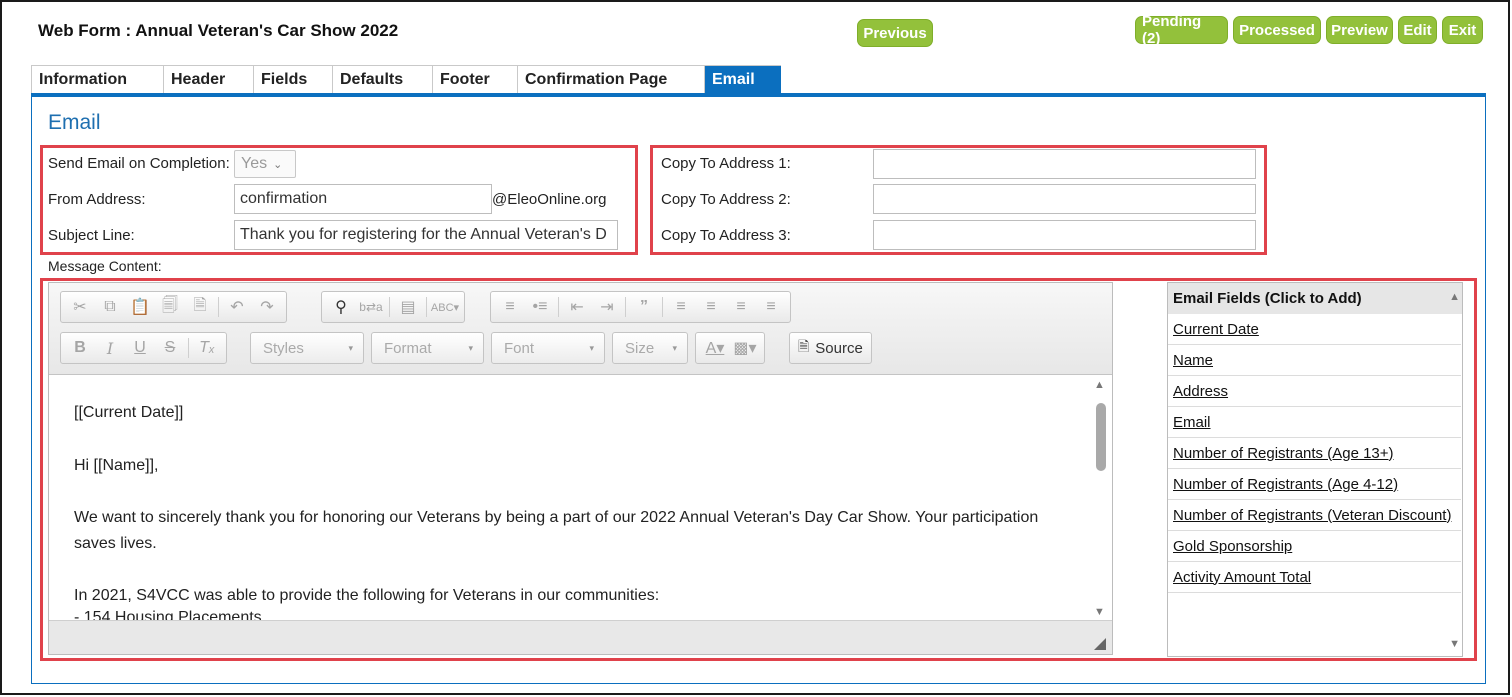  What do you see at coordinates (445, 307) in the screenshot?
I see `spellcheck-icon: ABC▾` at bounding box center [445, 307].